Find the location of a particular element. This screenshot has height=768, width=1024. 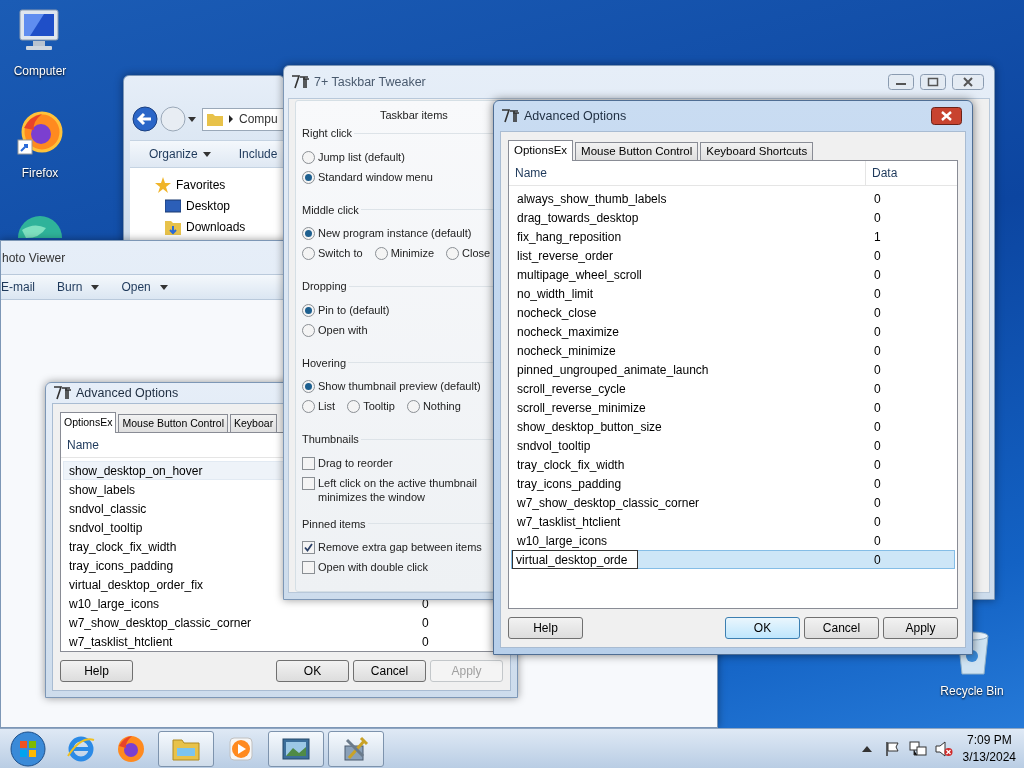

option-label: Switch to is located at coordinates (340, 253).